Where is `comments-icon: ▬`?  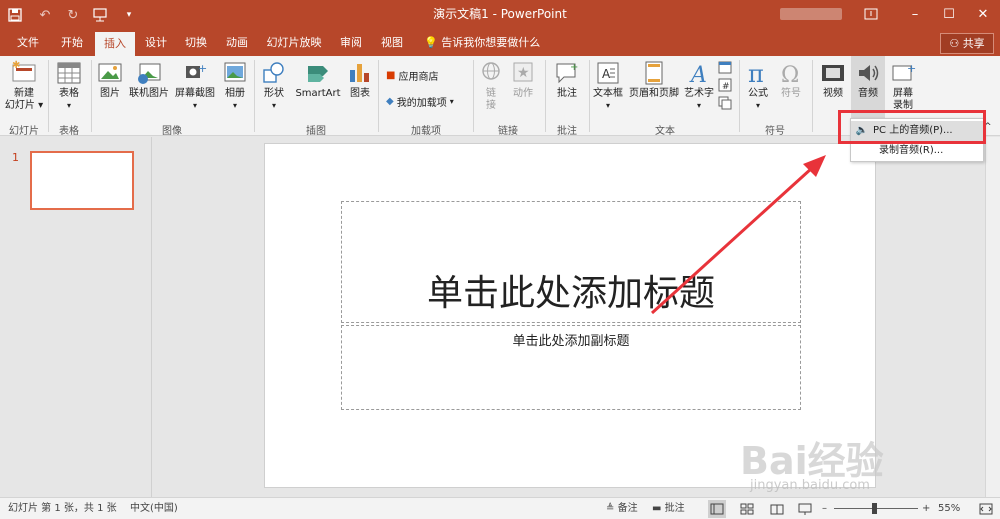 comments-icon: ▬ is located at coordinates (657, 508).